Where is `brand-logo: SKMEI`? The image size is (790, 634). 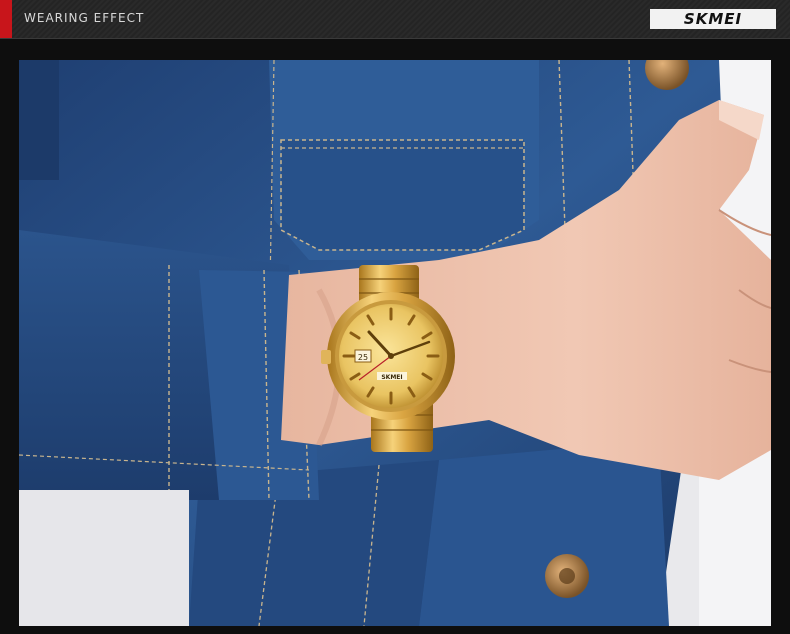
brand-logo: SKMEI is located at coordinates (713, 19).